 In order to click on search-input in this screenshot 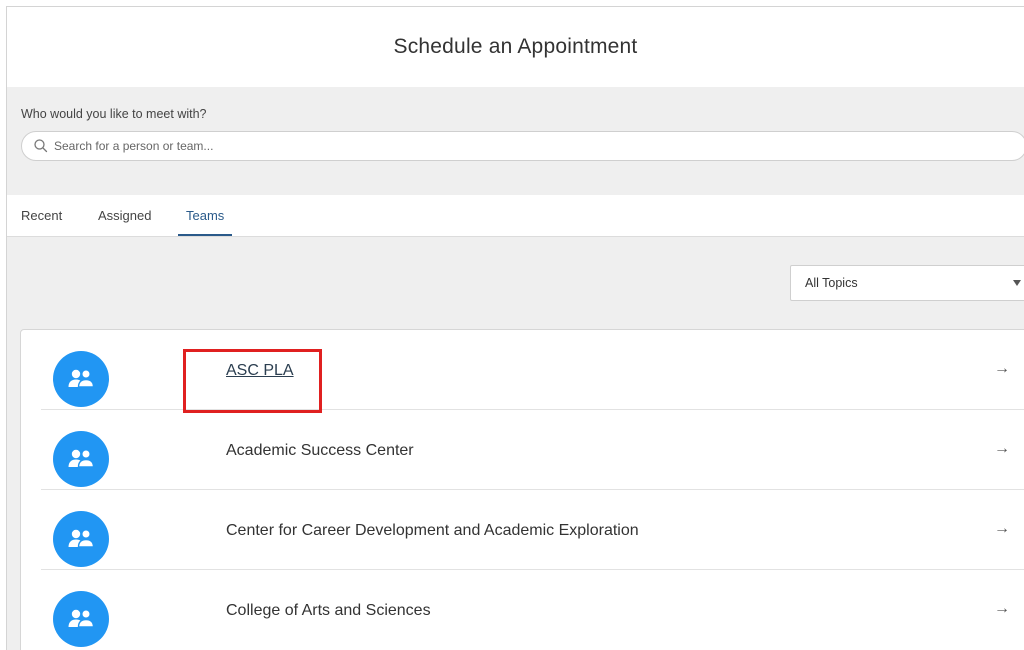, I will do `click(539, 146)`.